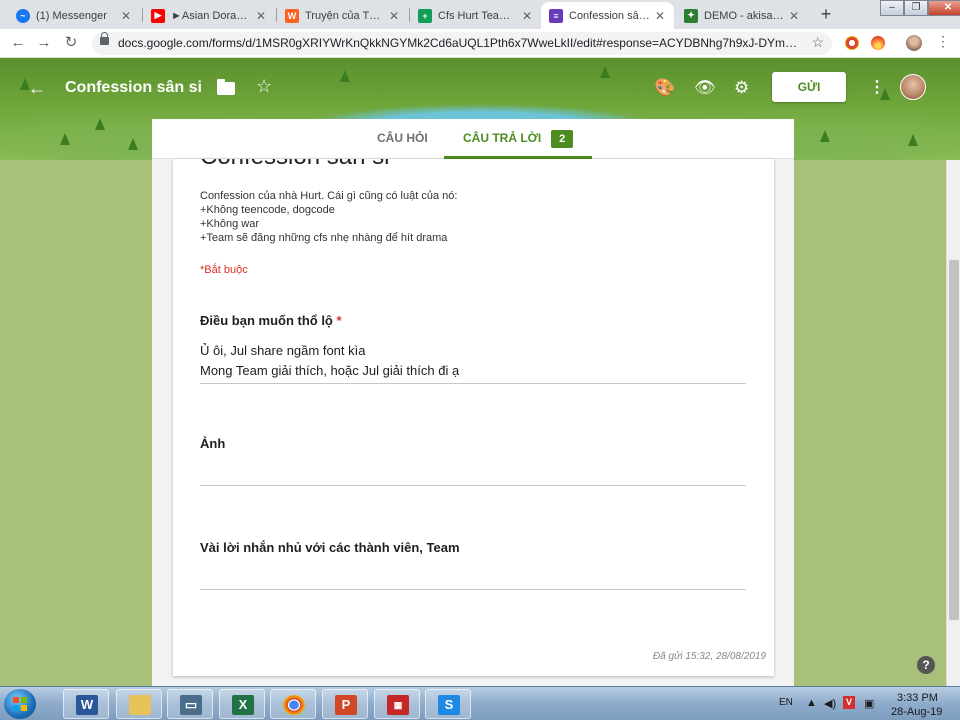 This screenshot has width=960, height=720. What do you see at coordinates (849, 702) in the screenshot?
I see `antivirus-icon: V` at bounding box center [849, 702].